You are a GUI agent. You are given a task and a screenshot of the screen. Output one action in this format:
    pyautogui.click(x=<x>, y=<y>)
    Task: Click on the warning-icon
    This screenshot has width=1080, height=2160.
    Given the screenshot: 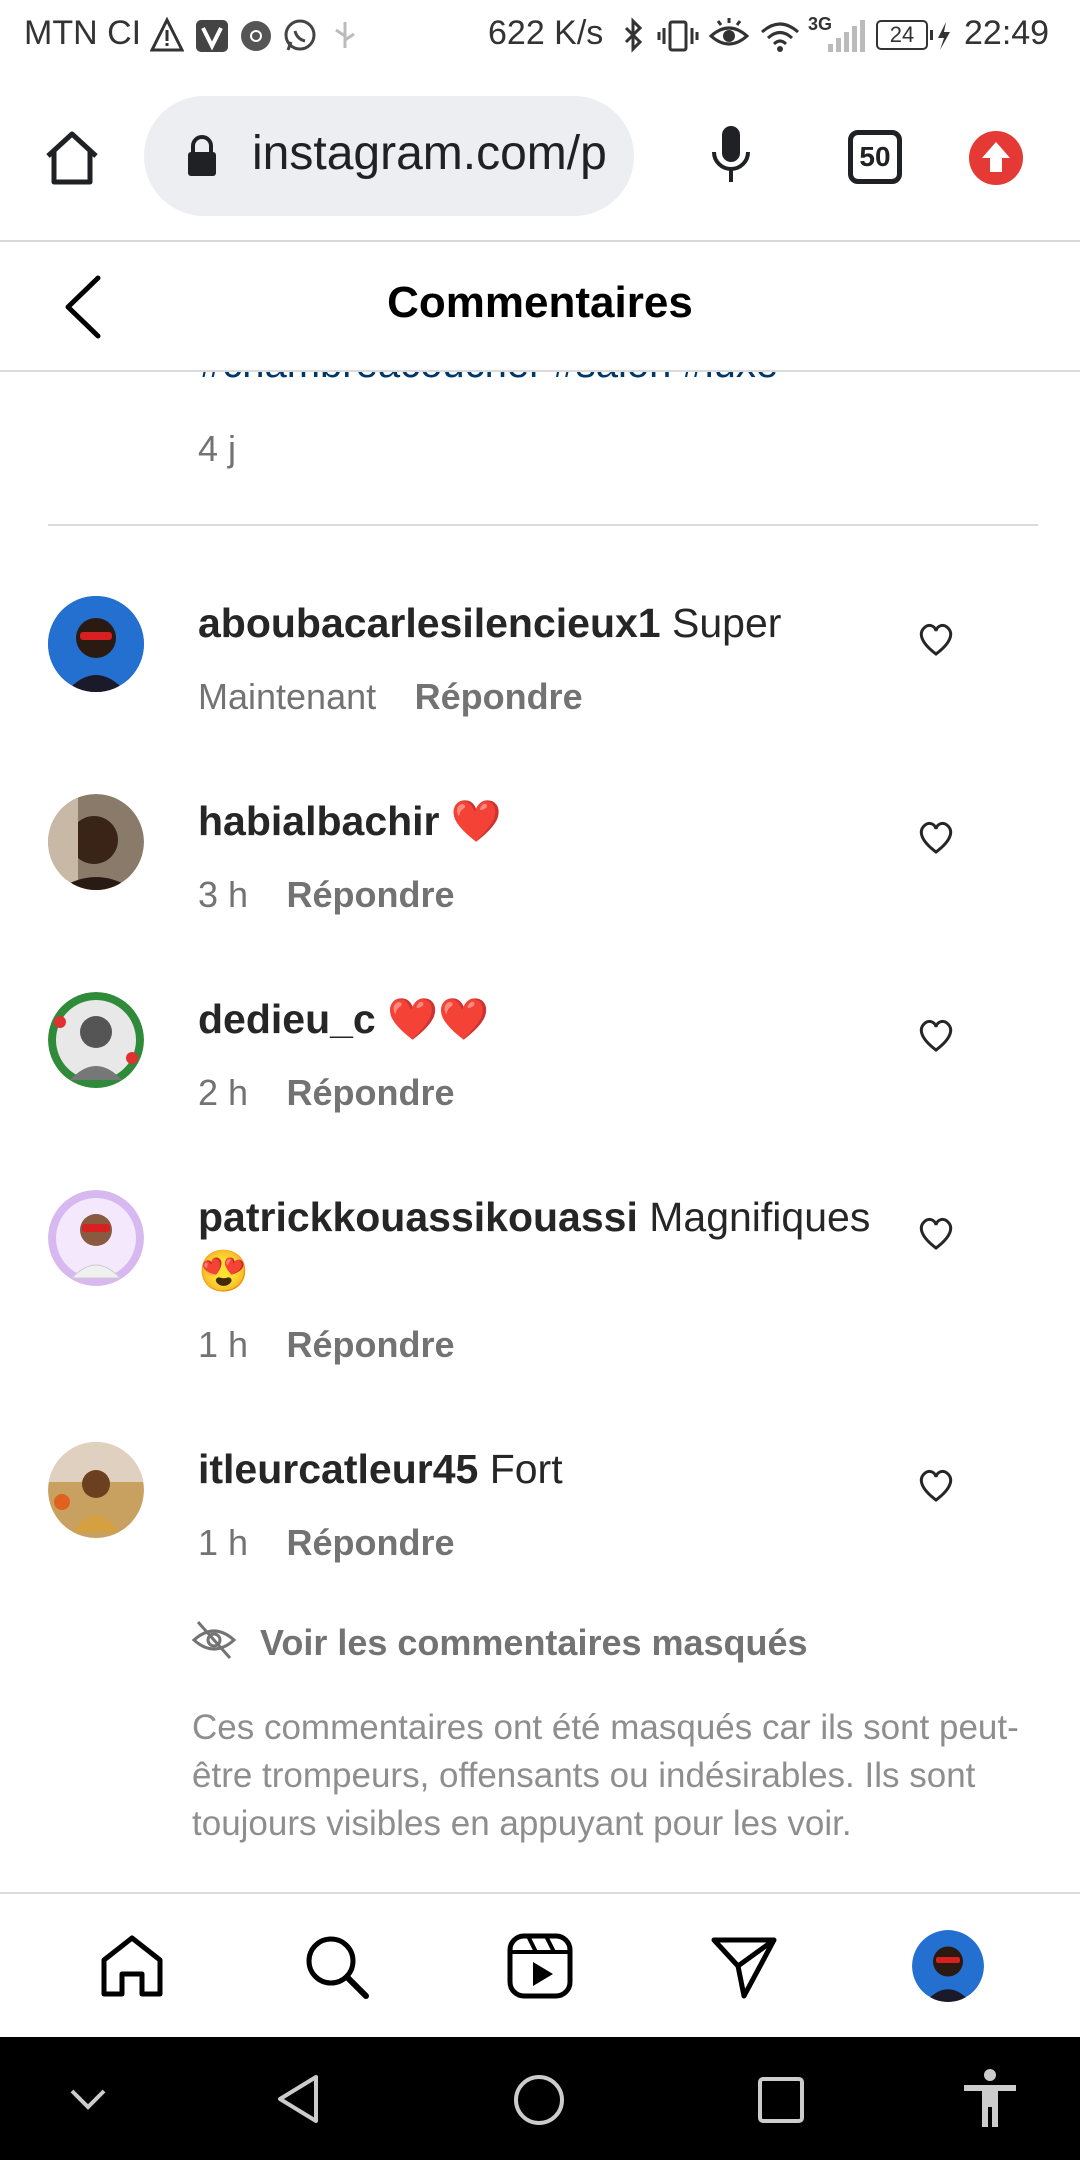 What is the action you would take?
    pyautogui.click(x=167, y=34)
    